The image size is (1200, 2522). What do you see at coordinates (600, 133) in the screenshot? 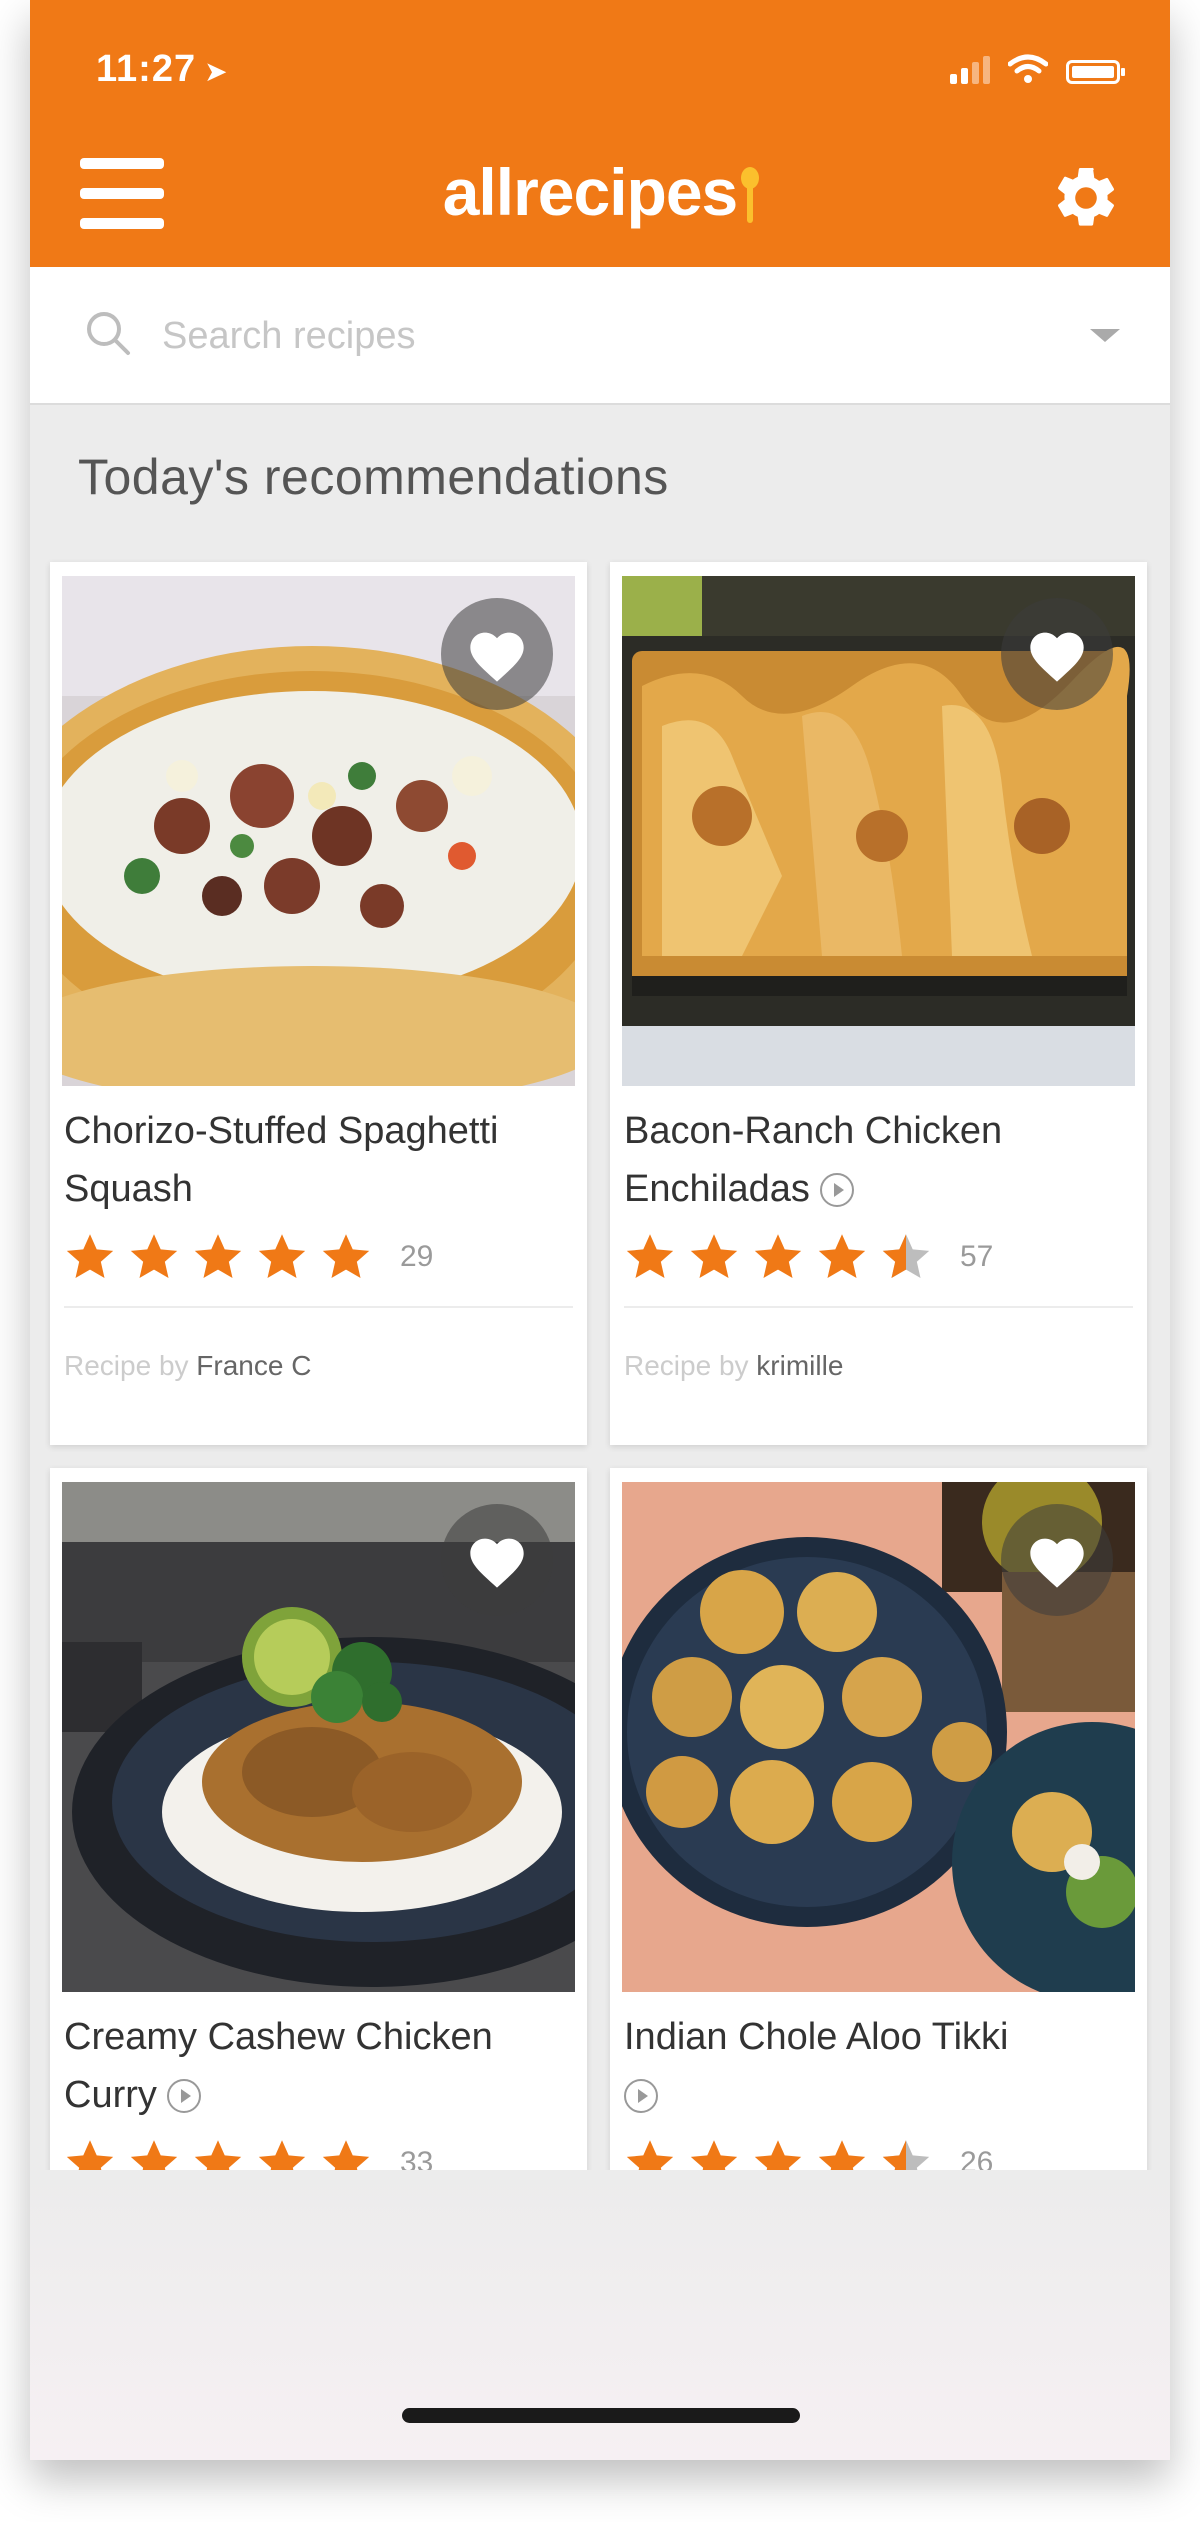
I see `app-header: 11:27 ➤ allrecipes` at bounding box center [600, 133].